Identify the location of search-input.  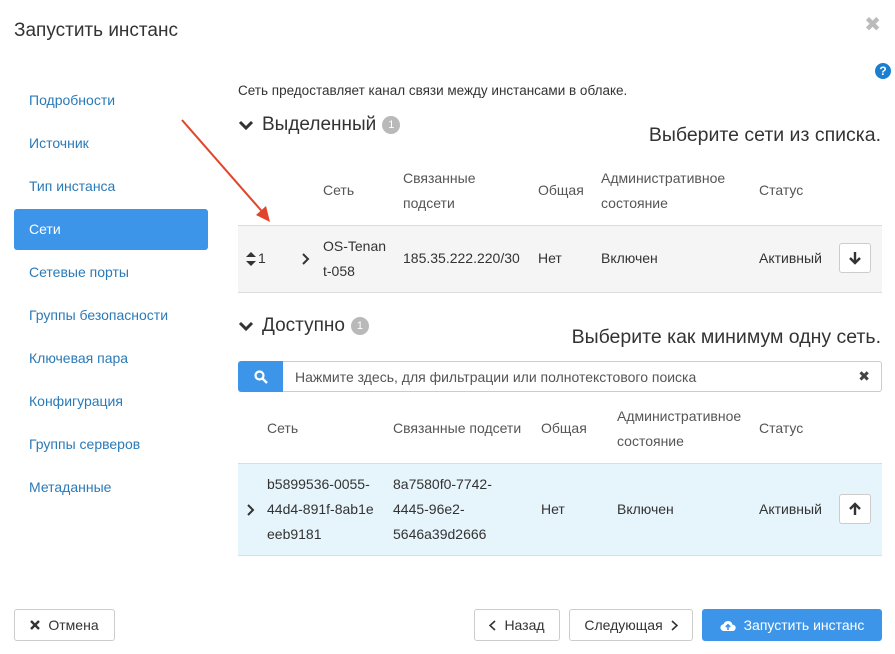
(582, 376).